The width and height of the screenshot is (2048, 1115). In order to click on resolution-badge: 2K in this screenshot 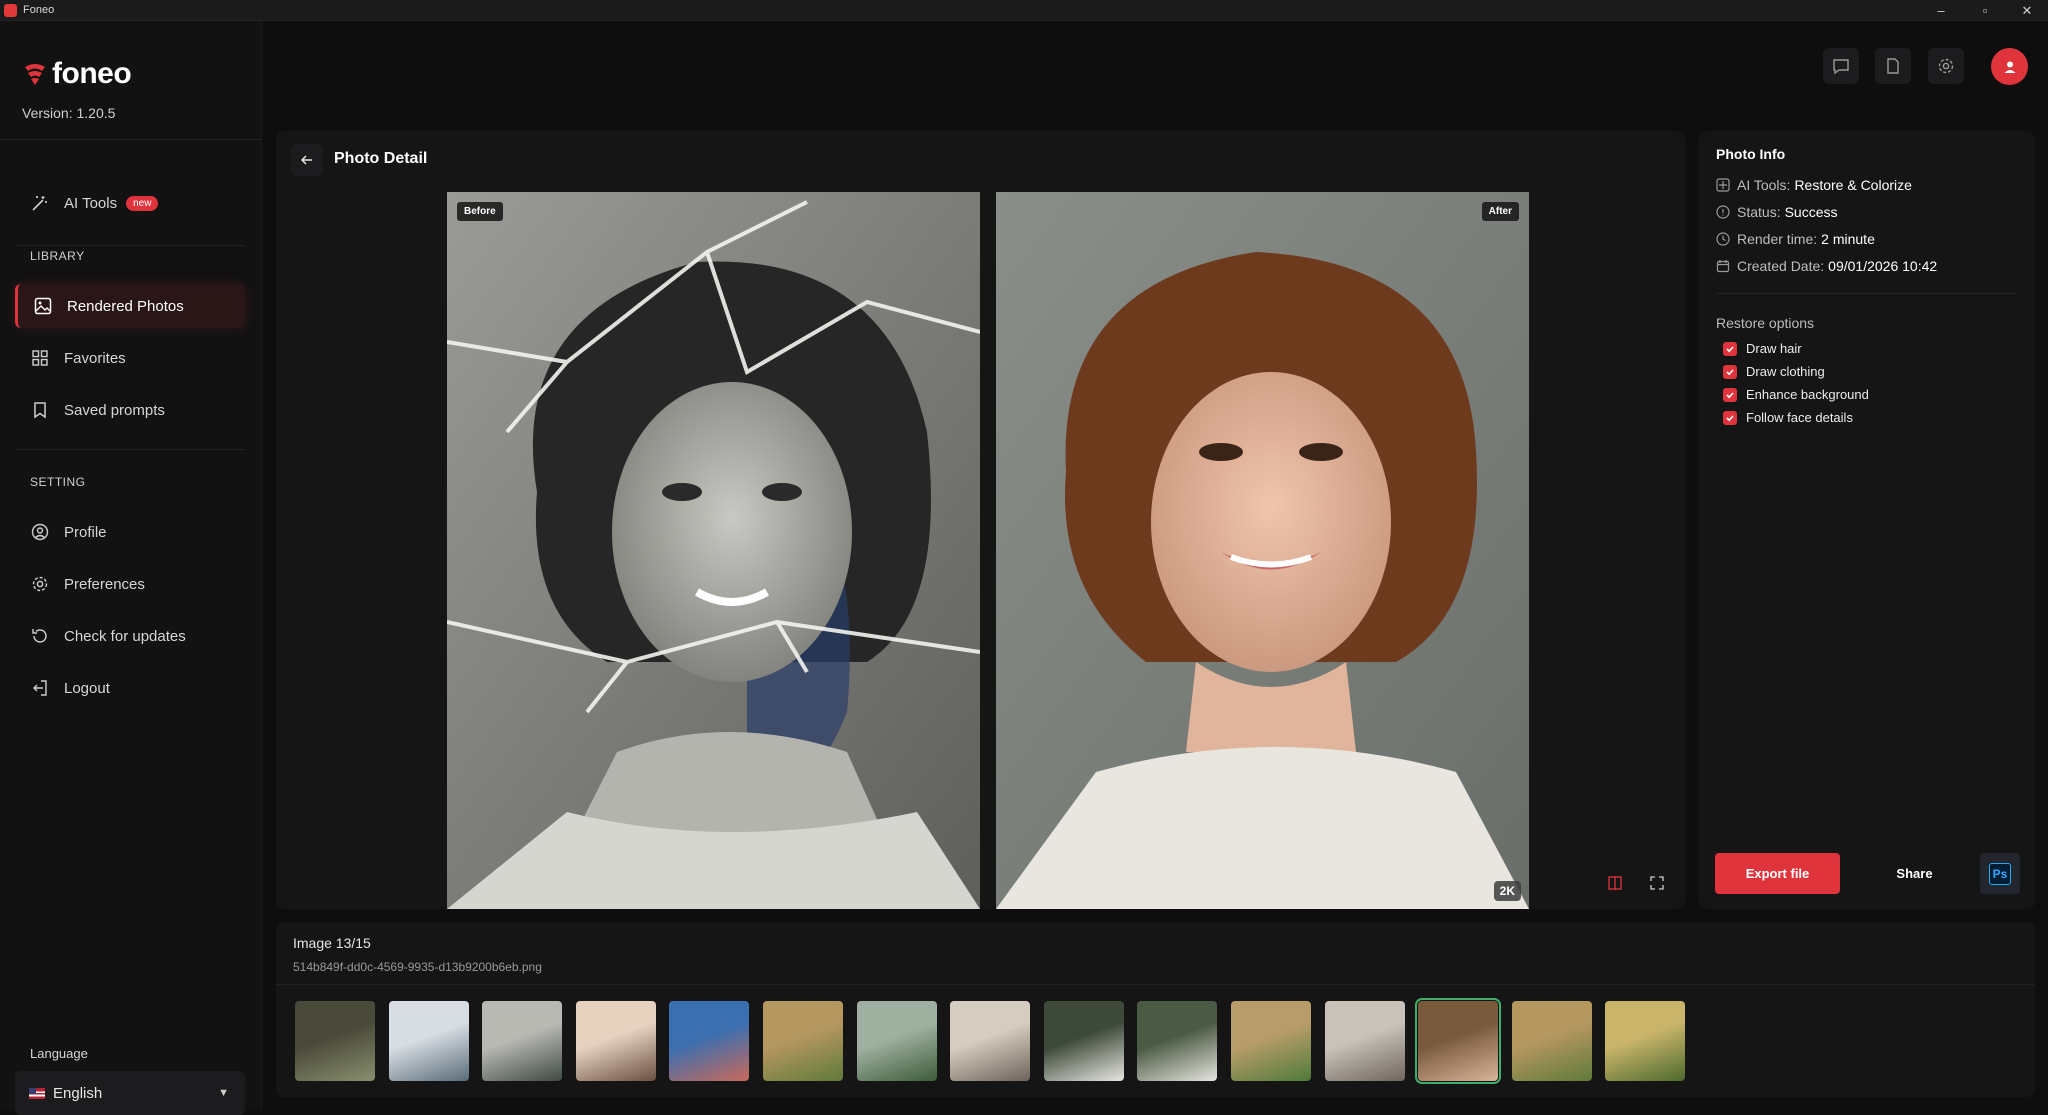, I will do `click(1507, 891)`.